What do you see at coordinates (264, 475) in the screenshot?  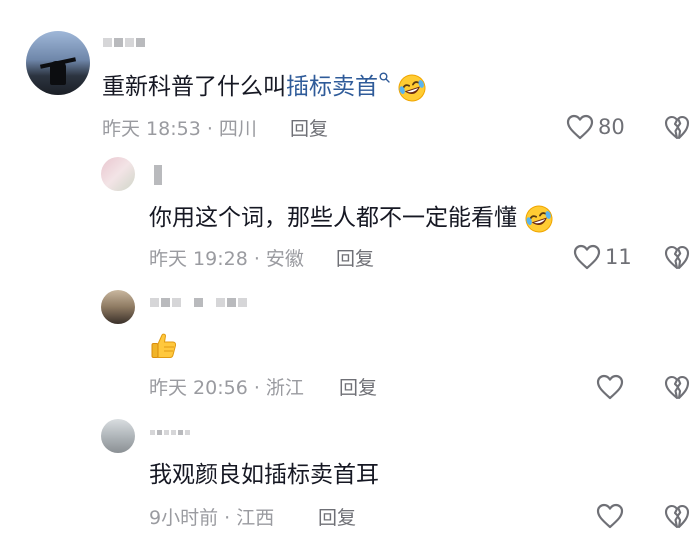 I see `comment-text: 我观颜良如插标卖首耳` at bounding box center [264, 475].